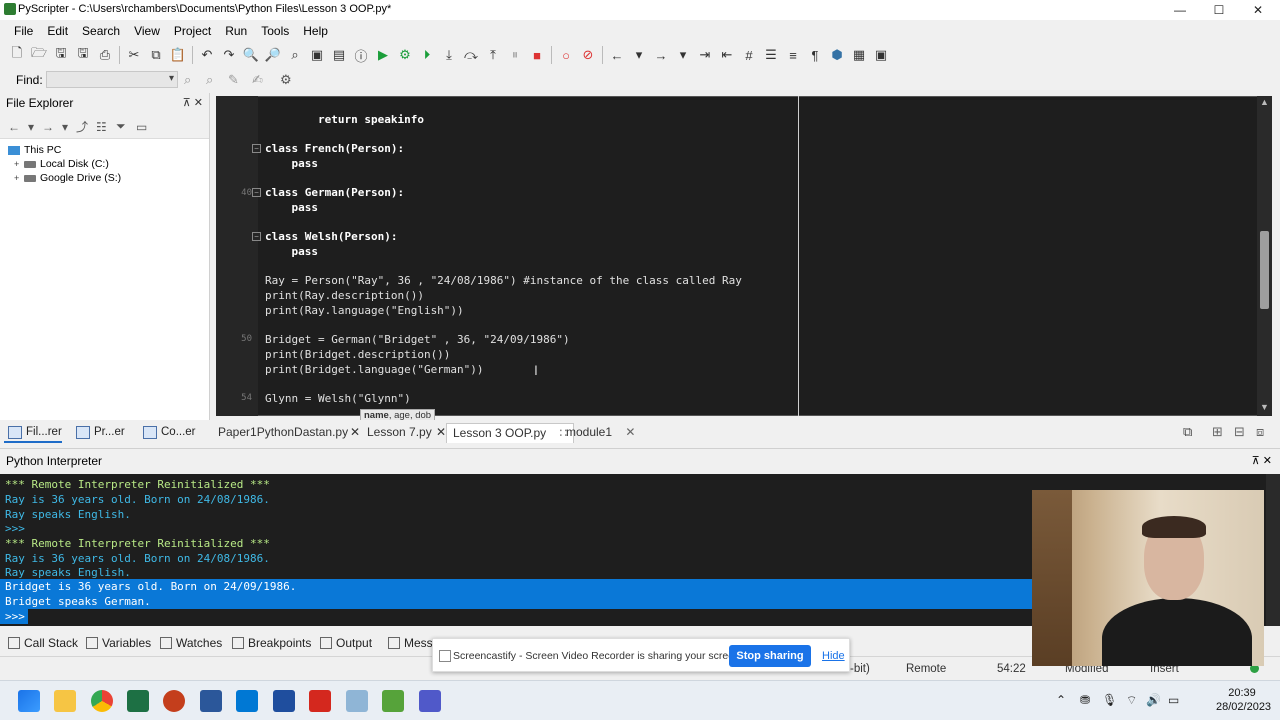 The height and width of the screenshot is (720, 1280). What do you see at coordinates (102, 701) in the screenshot?
I see `chrome-icon` at bounding box center [102, 701].